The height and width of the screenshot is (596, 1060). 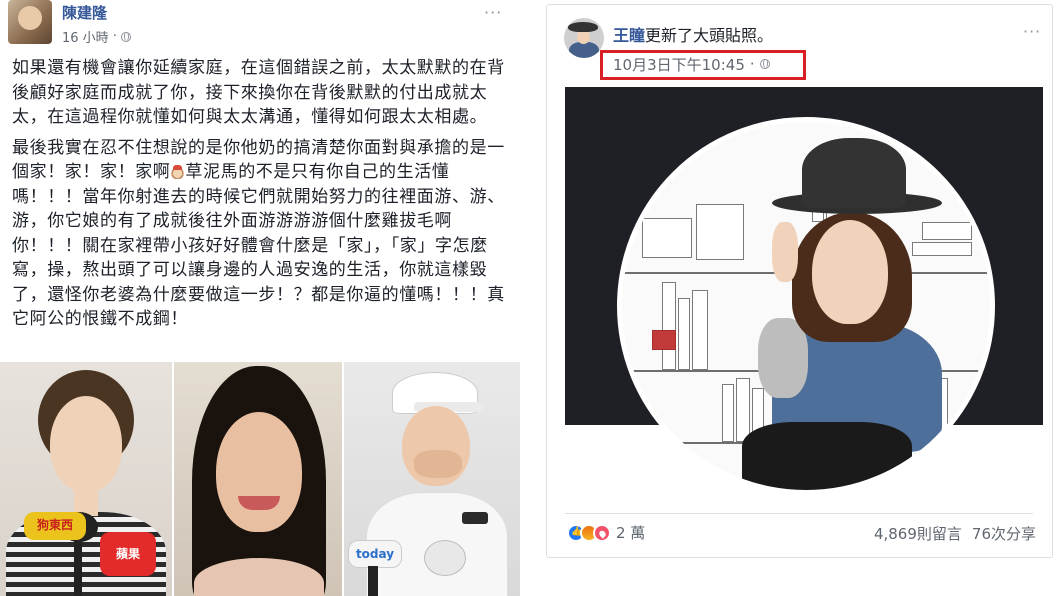 I want to click on comments-count-link: 4,869則留言, so click(x=918, y=533).